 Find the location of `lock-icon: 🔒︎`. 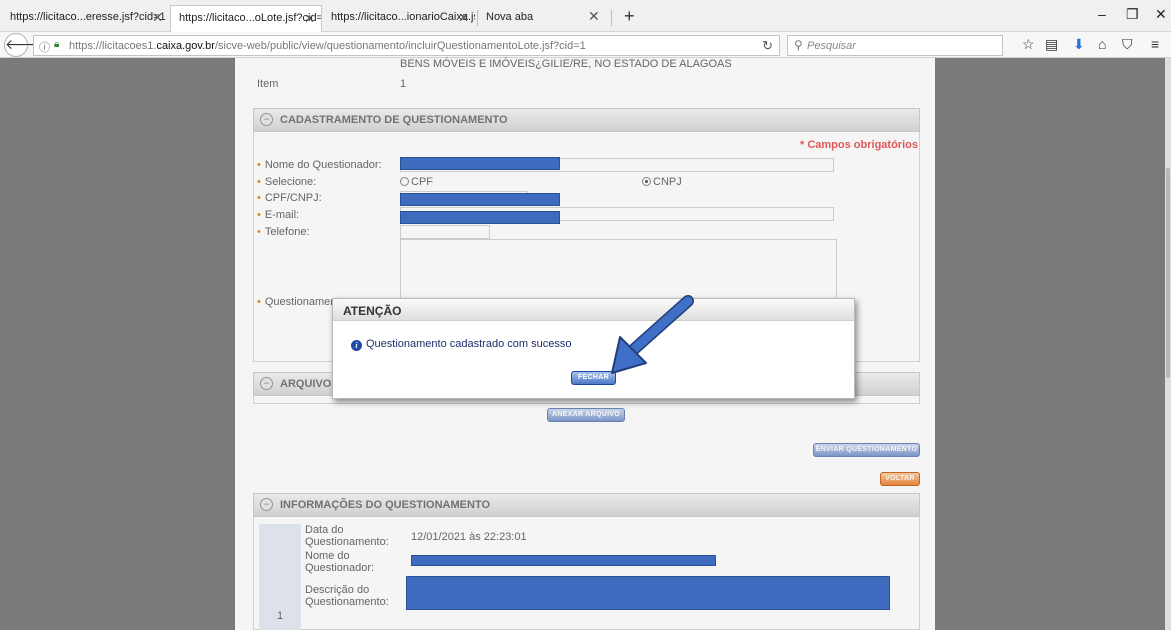

lock-icon: 🔒︎ is located at coordinates (57, 44).